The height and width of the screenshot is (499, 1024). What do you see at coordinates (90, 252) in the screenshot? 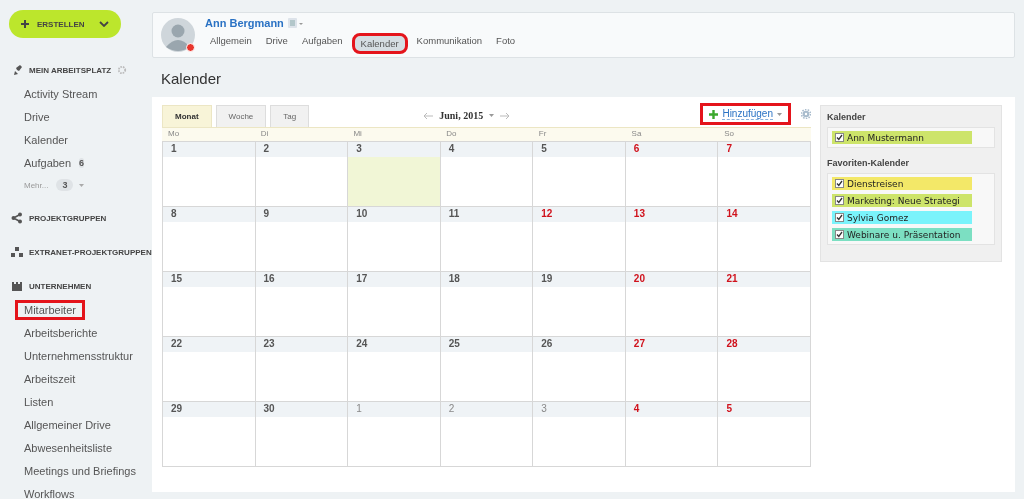
I see `section-title: EXTRANET-PROJEKTGRUPPEN` at bounding box center [90, 252].